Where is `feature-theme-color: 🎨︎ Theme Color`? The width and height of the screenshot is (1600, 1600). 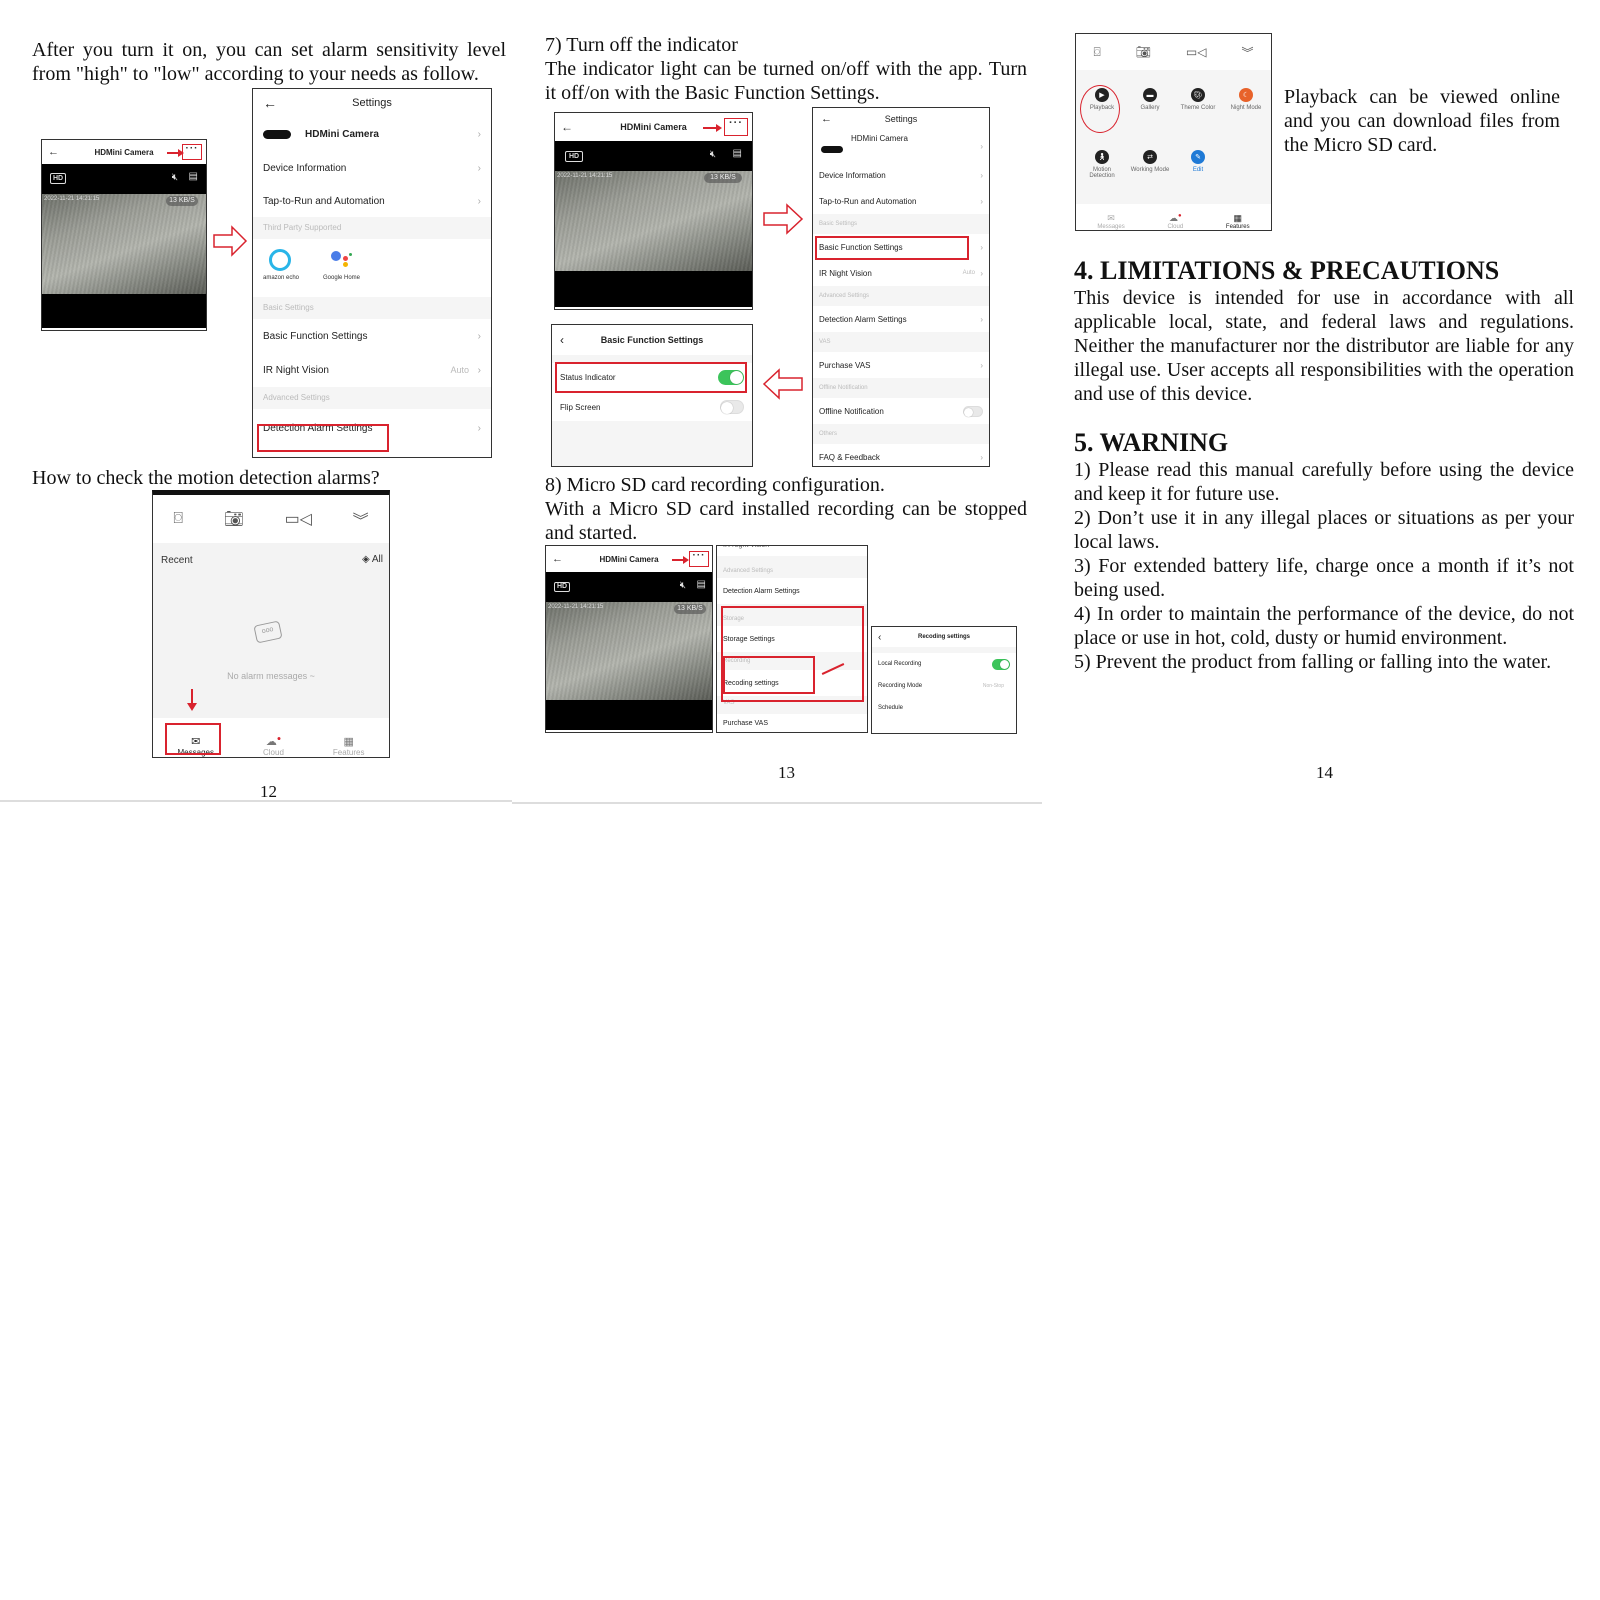 feature-theme-color: 🎨︎ Theme Color is located at coordinates (1198, 99).